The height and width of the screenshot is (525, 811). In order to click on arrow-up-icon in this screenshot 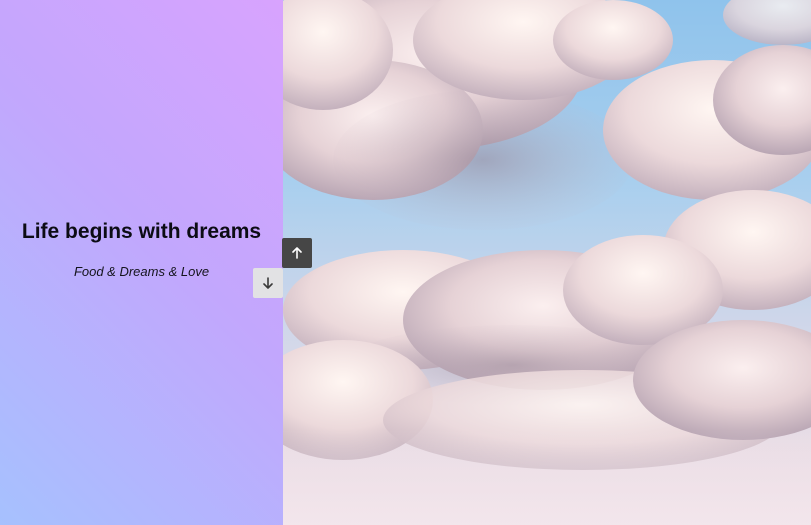, I will do `click(297, 253)`.